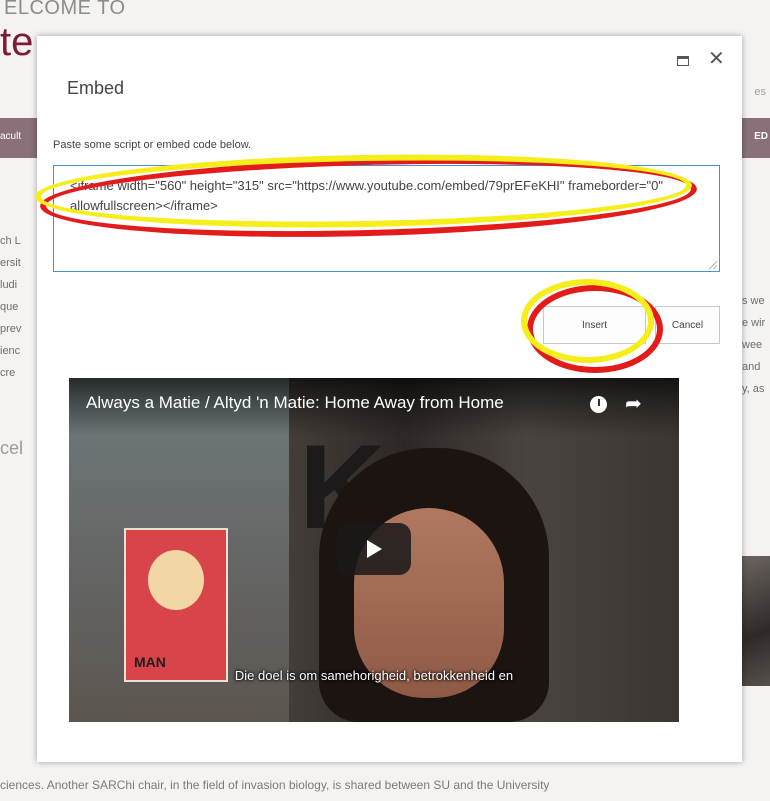 This screenshot has width=770, height=801. What do you see at coordinates (17, 42) in the screenshot?
I see `page-site-title: te` at bounding box center [17, 42].